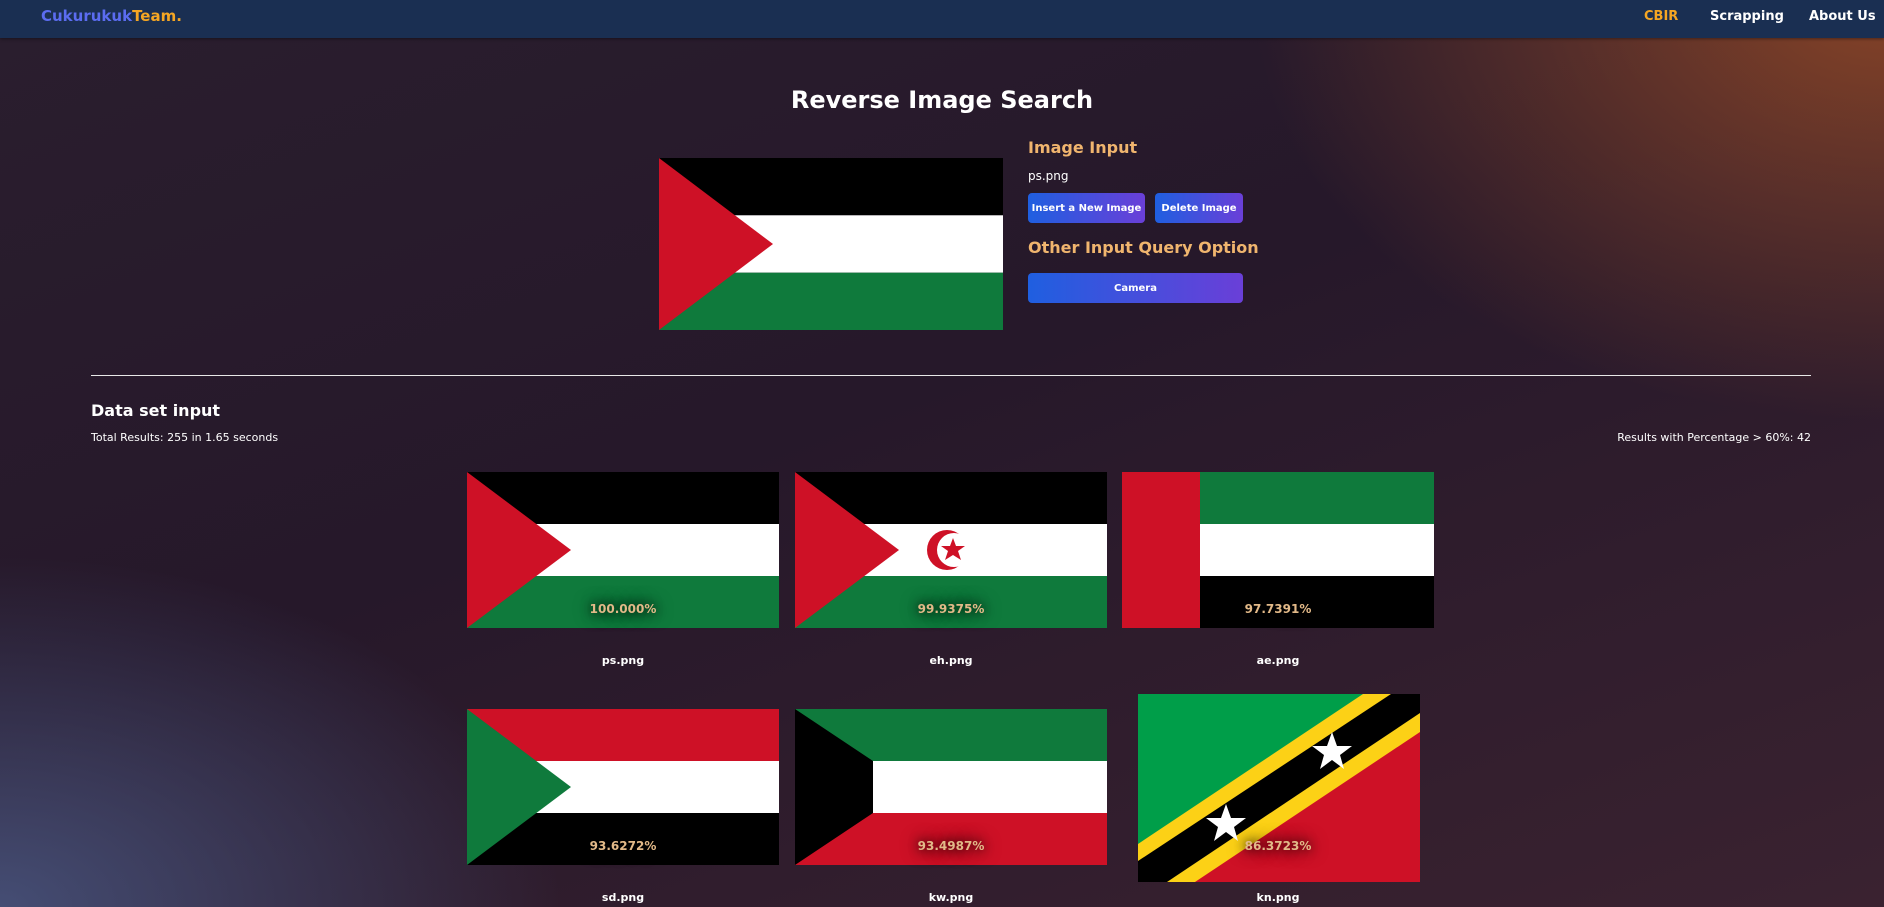 This screenshot has width=1884, height=907. Describe the element at coordinates (951, 897) in the screenshot. I see `result-filename: kw.png` at that location.